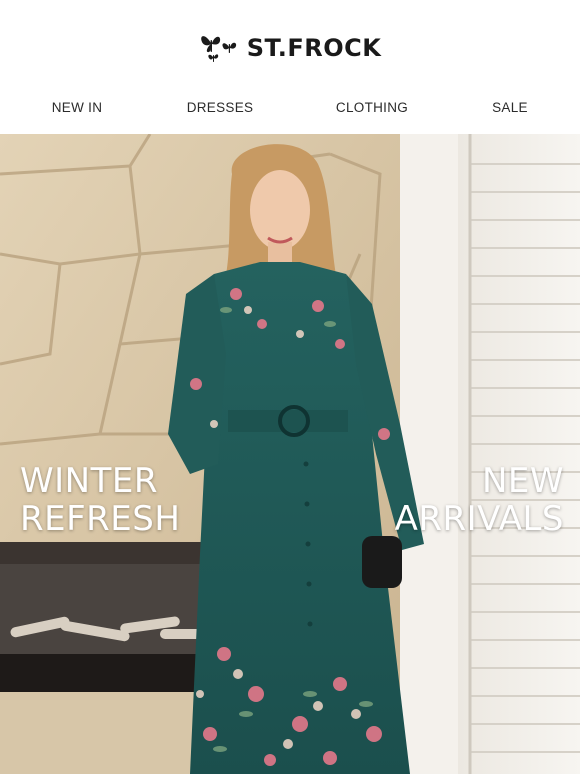  I want to click on nav-item-sale: SALE, so click(510, 107).